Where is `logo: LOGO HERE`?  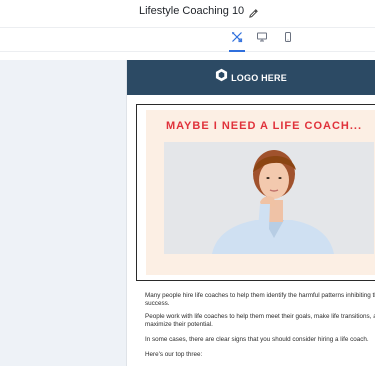
logo: LOGO HERE is located at coordinates (251, 77).